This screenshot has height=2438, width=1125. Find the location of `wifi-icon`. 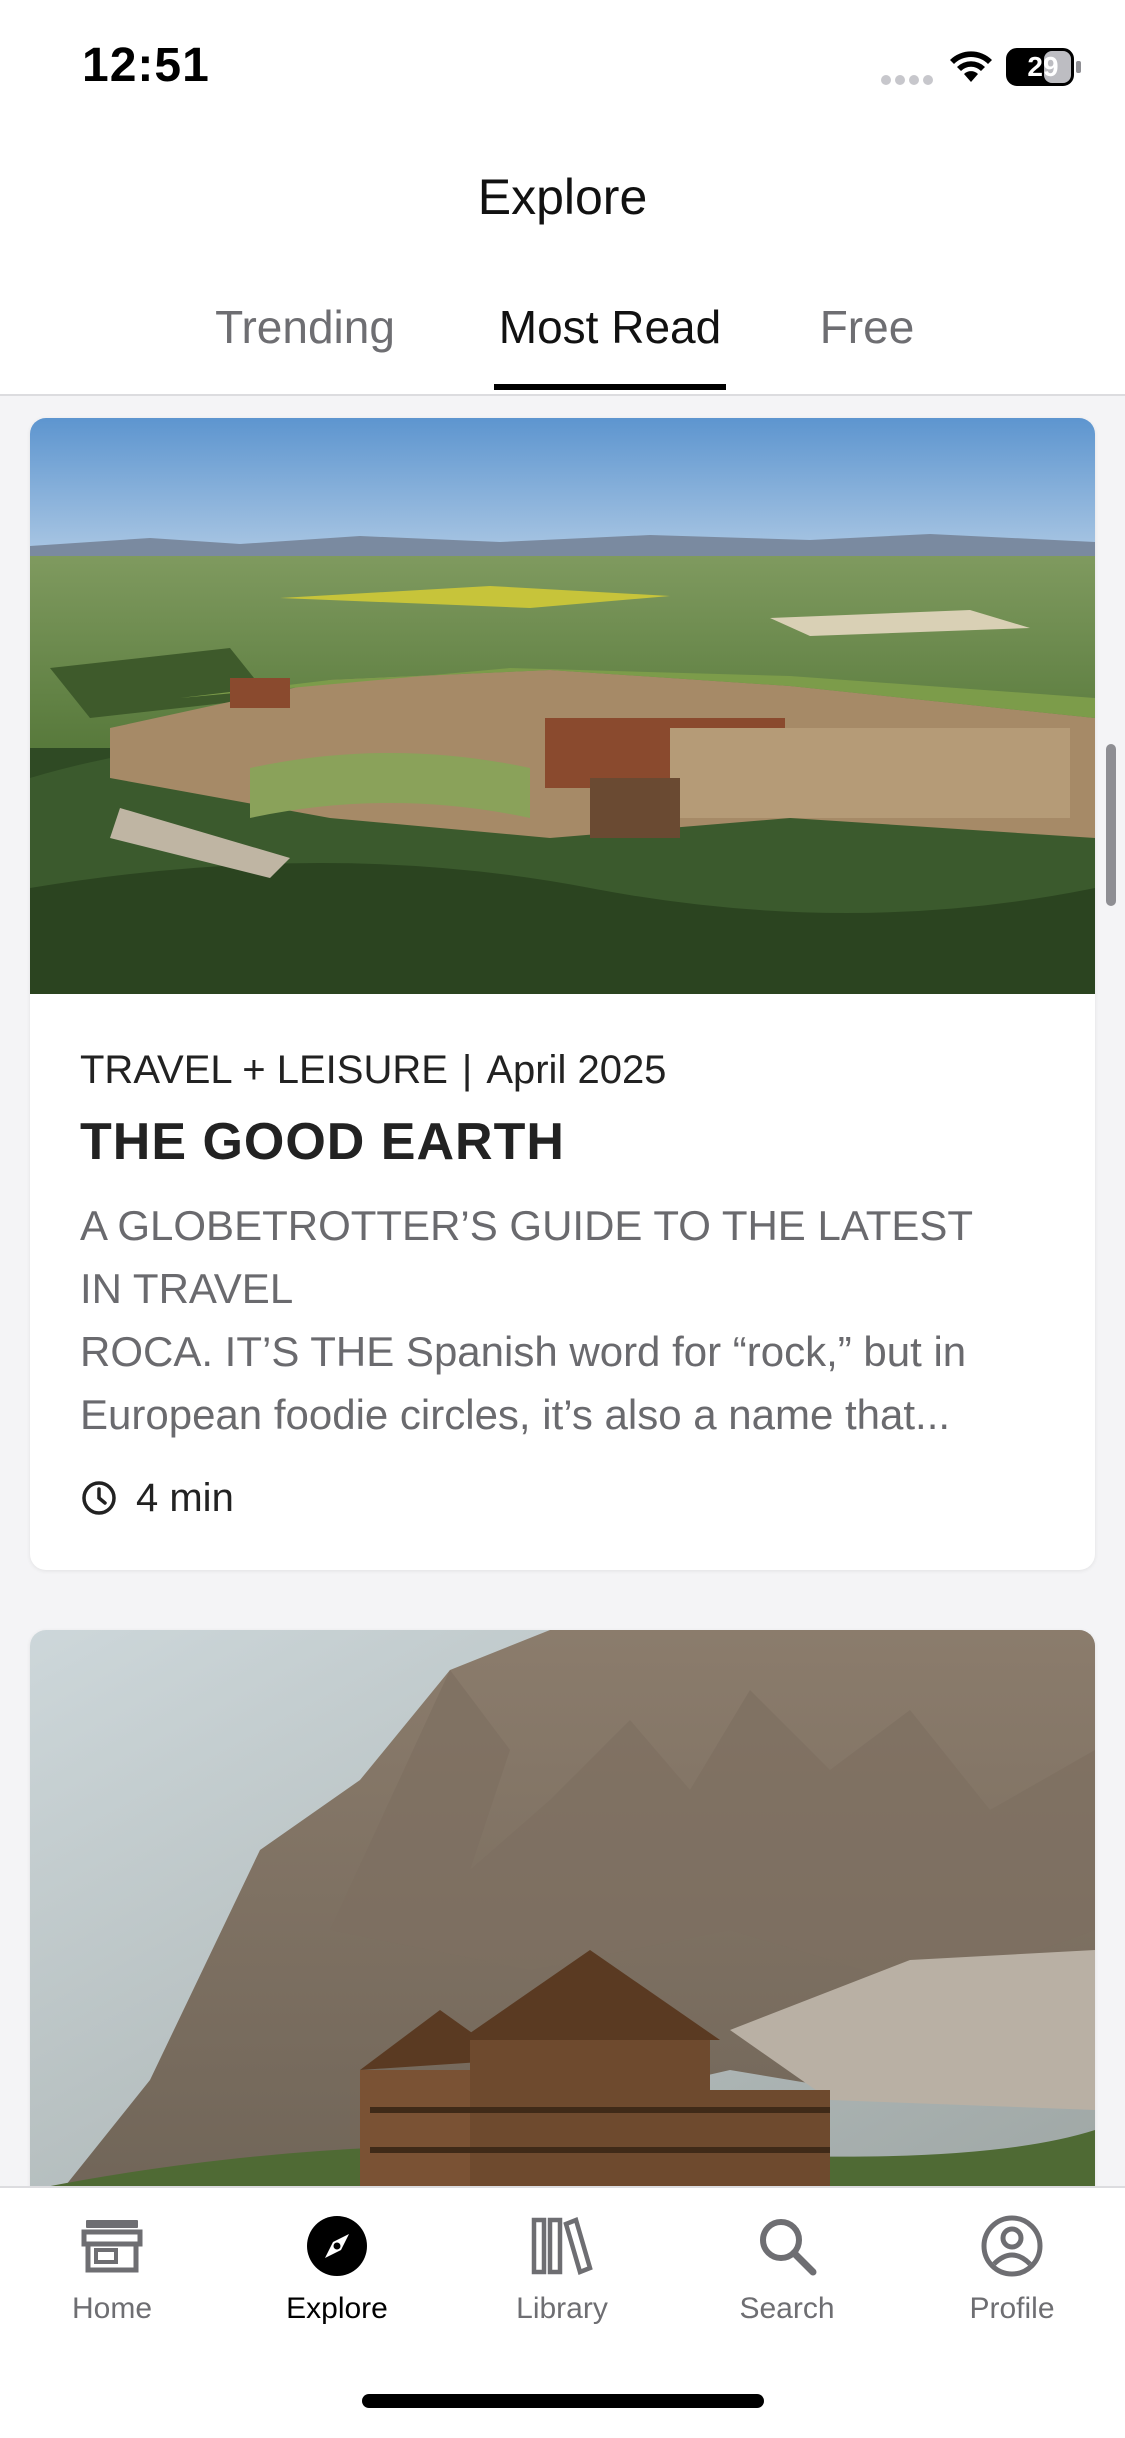

wifi-icon is located at coordinates (971, 66).